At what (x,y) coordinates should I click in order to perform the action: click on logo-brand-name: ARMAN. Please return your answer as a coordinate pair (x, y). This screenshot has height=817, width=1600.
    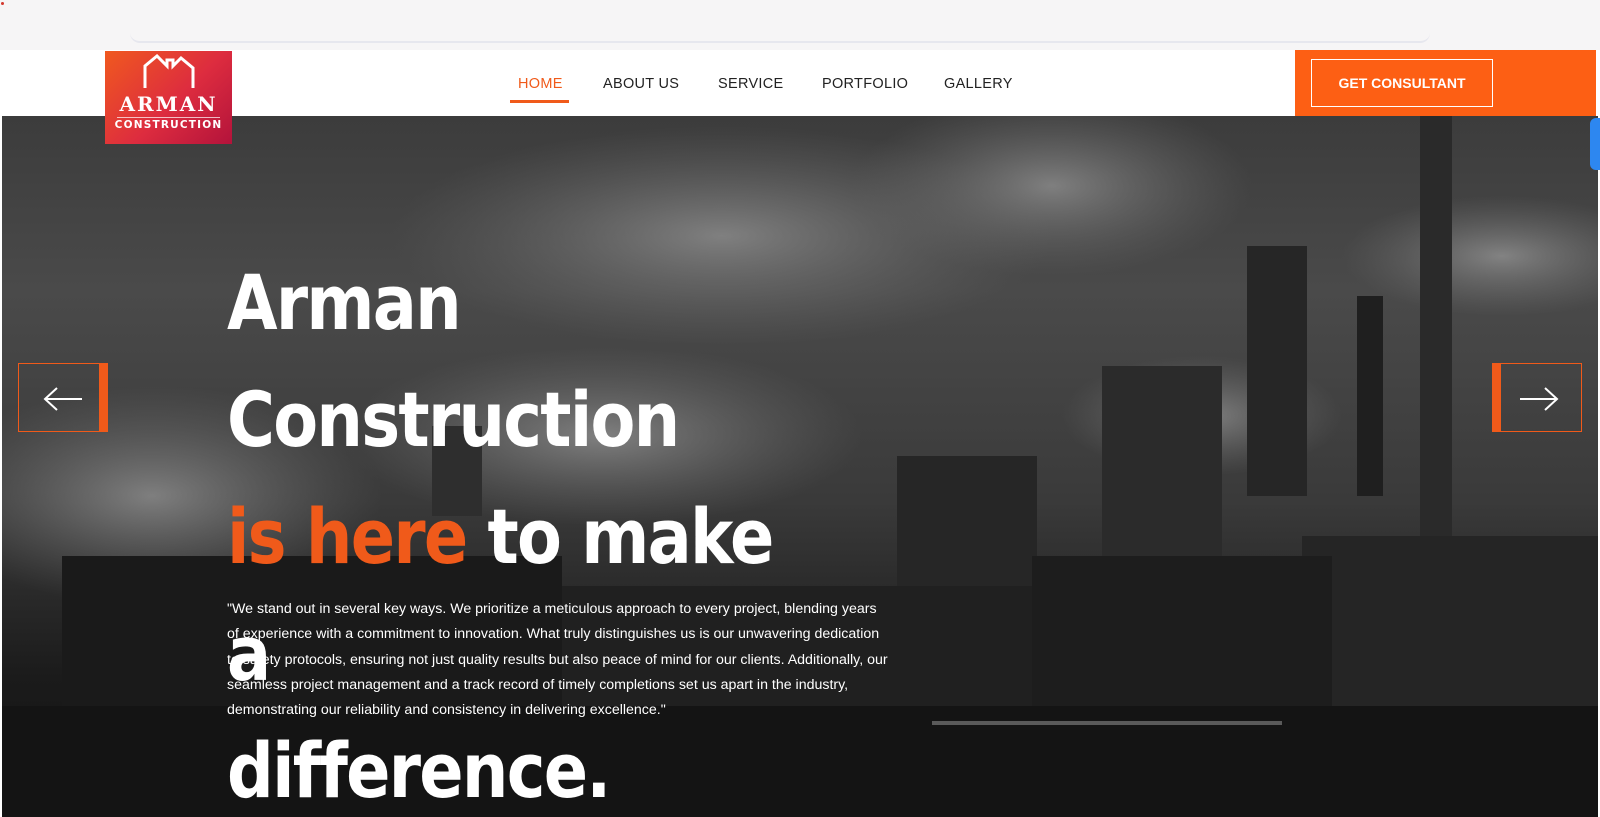
    Looking at the image, I should click on (168, 104).